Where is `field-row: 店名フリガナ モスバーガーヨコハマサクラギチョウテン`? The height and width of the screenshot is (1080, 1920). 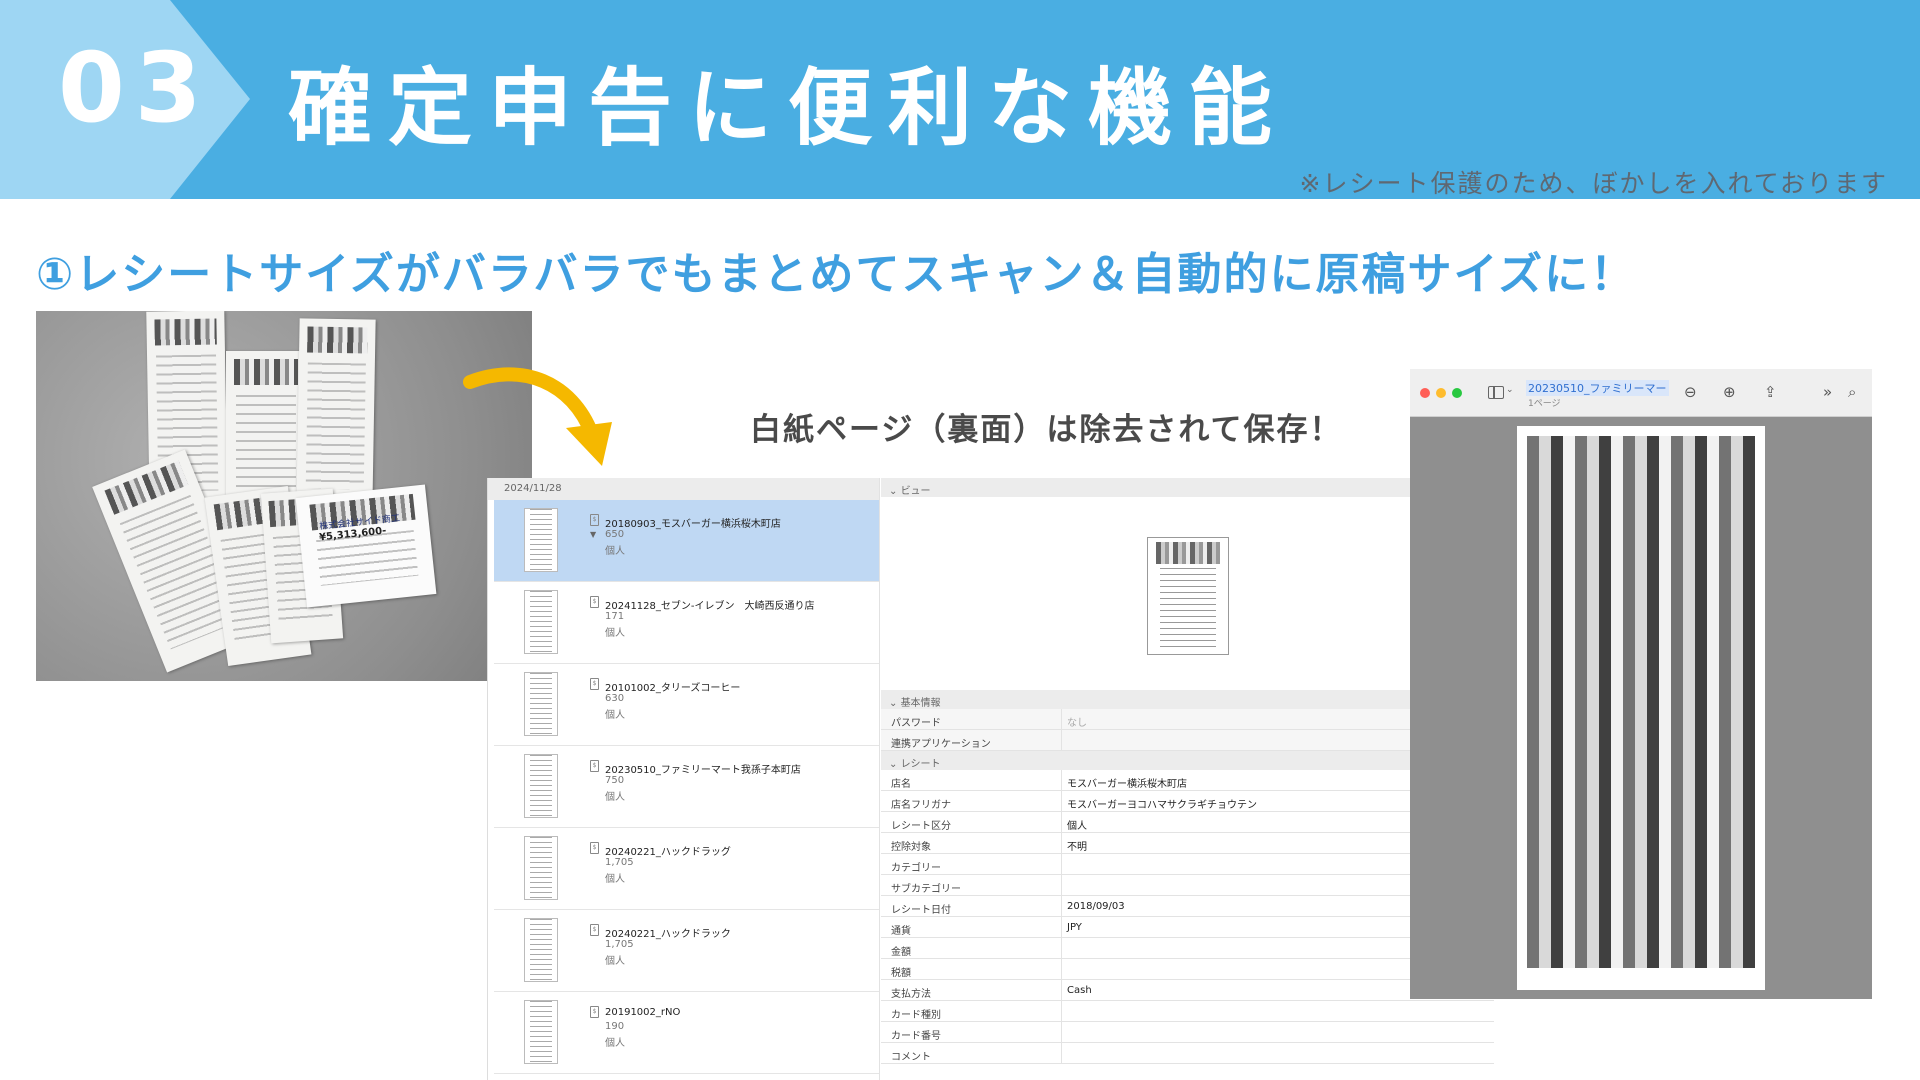
field-row: 店名フリガナ モスバーガーヨコハマサクラギチョウテン is located at coordinates (1187, 801).